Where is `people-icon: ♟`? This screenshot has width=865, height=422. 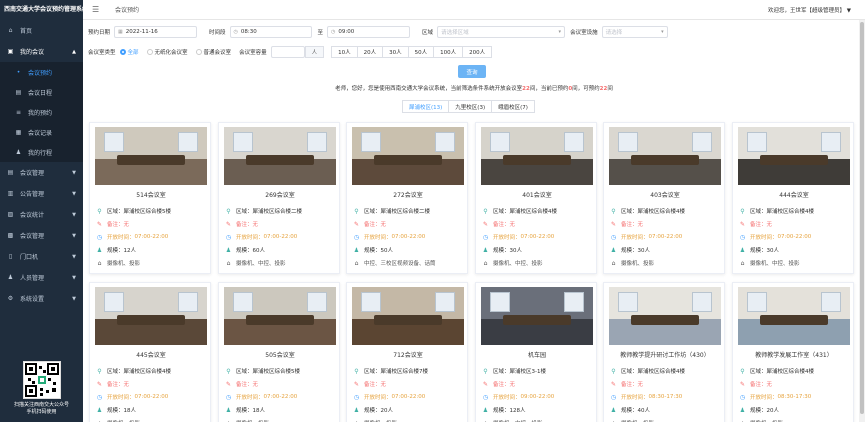
people-icon: ♟ is located at coordinates (613, 250).